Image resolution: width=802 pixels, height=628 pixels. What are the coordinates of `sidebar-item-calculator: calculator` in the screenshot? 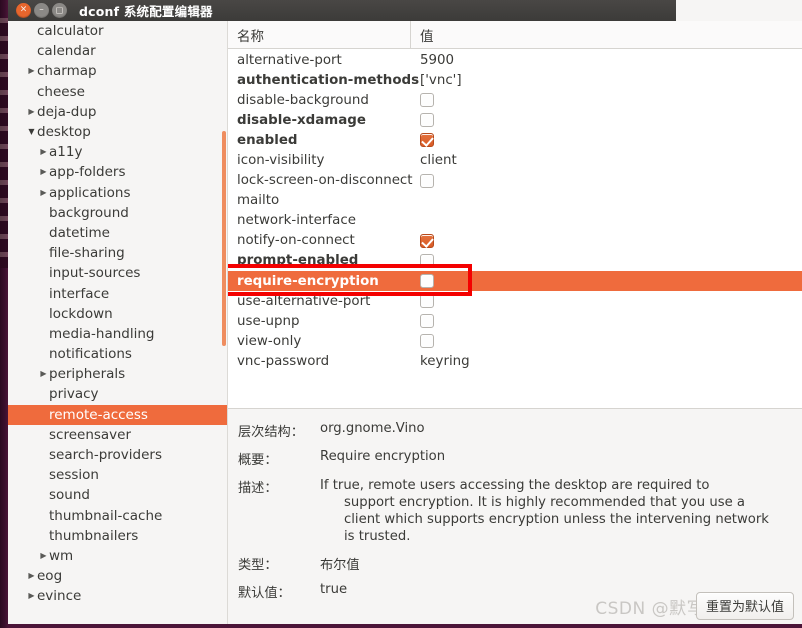 It's located at (117, 31).